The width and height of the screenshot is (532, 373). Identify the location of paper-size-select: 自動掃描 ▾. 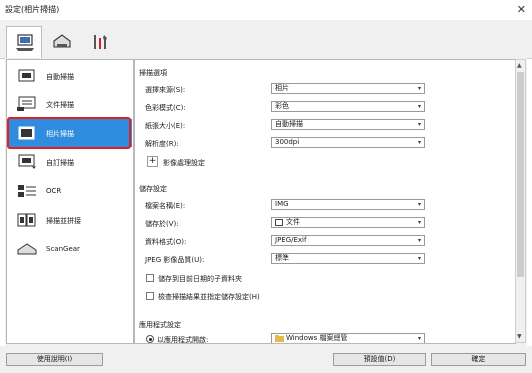
(348, 124).